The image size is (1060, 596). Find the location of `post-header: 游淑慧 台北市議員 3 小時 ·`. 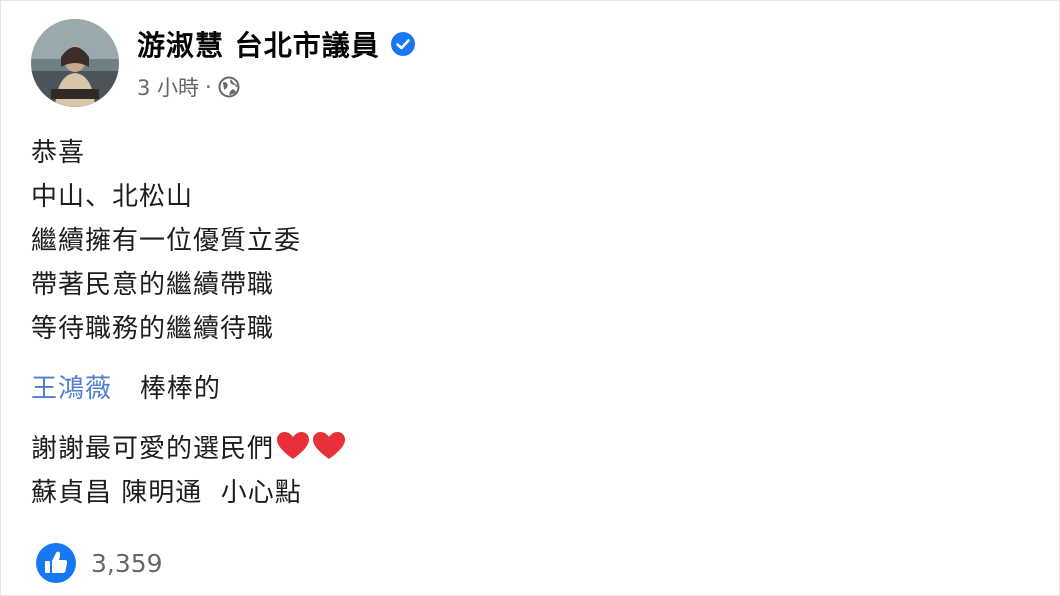

post-header: 游淑慧 台北市議員 3 小時 · is located at coordinates (223, 63).